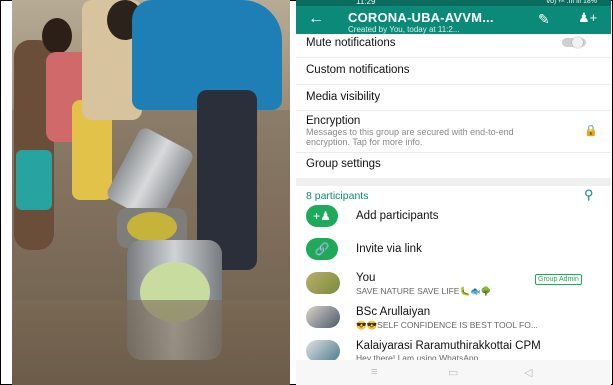 Image resolution: width=613 pixels, height=385 pixels. What do you see at coordinates (337, 196) in the screenshot?
I see `participants-count: 8 participants` at bounding box center [337, 196].